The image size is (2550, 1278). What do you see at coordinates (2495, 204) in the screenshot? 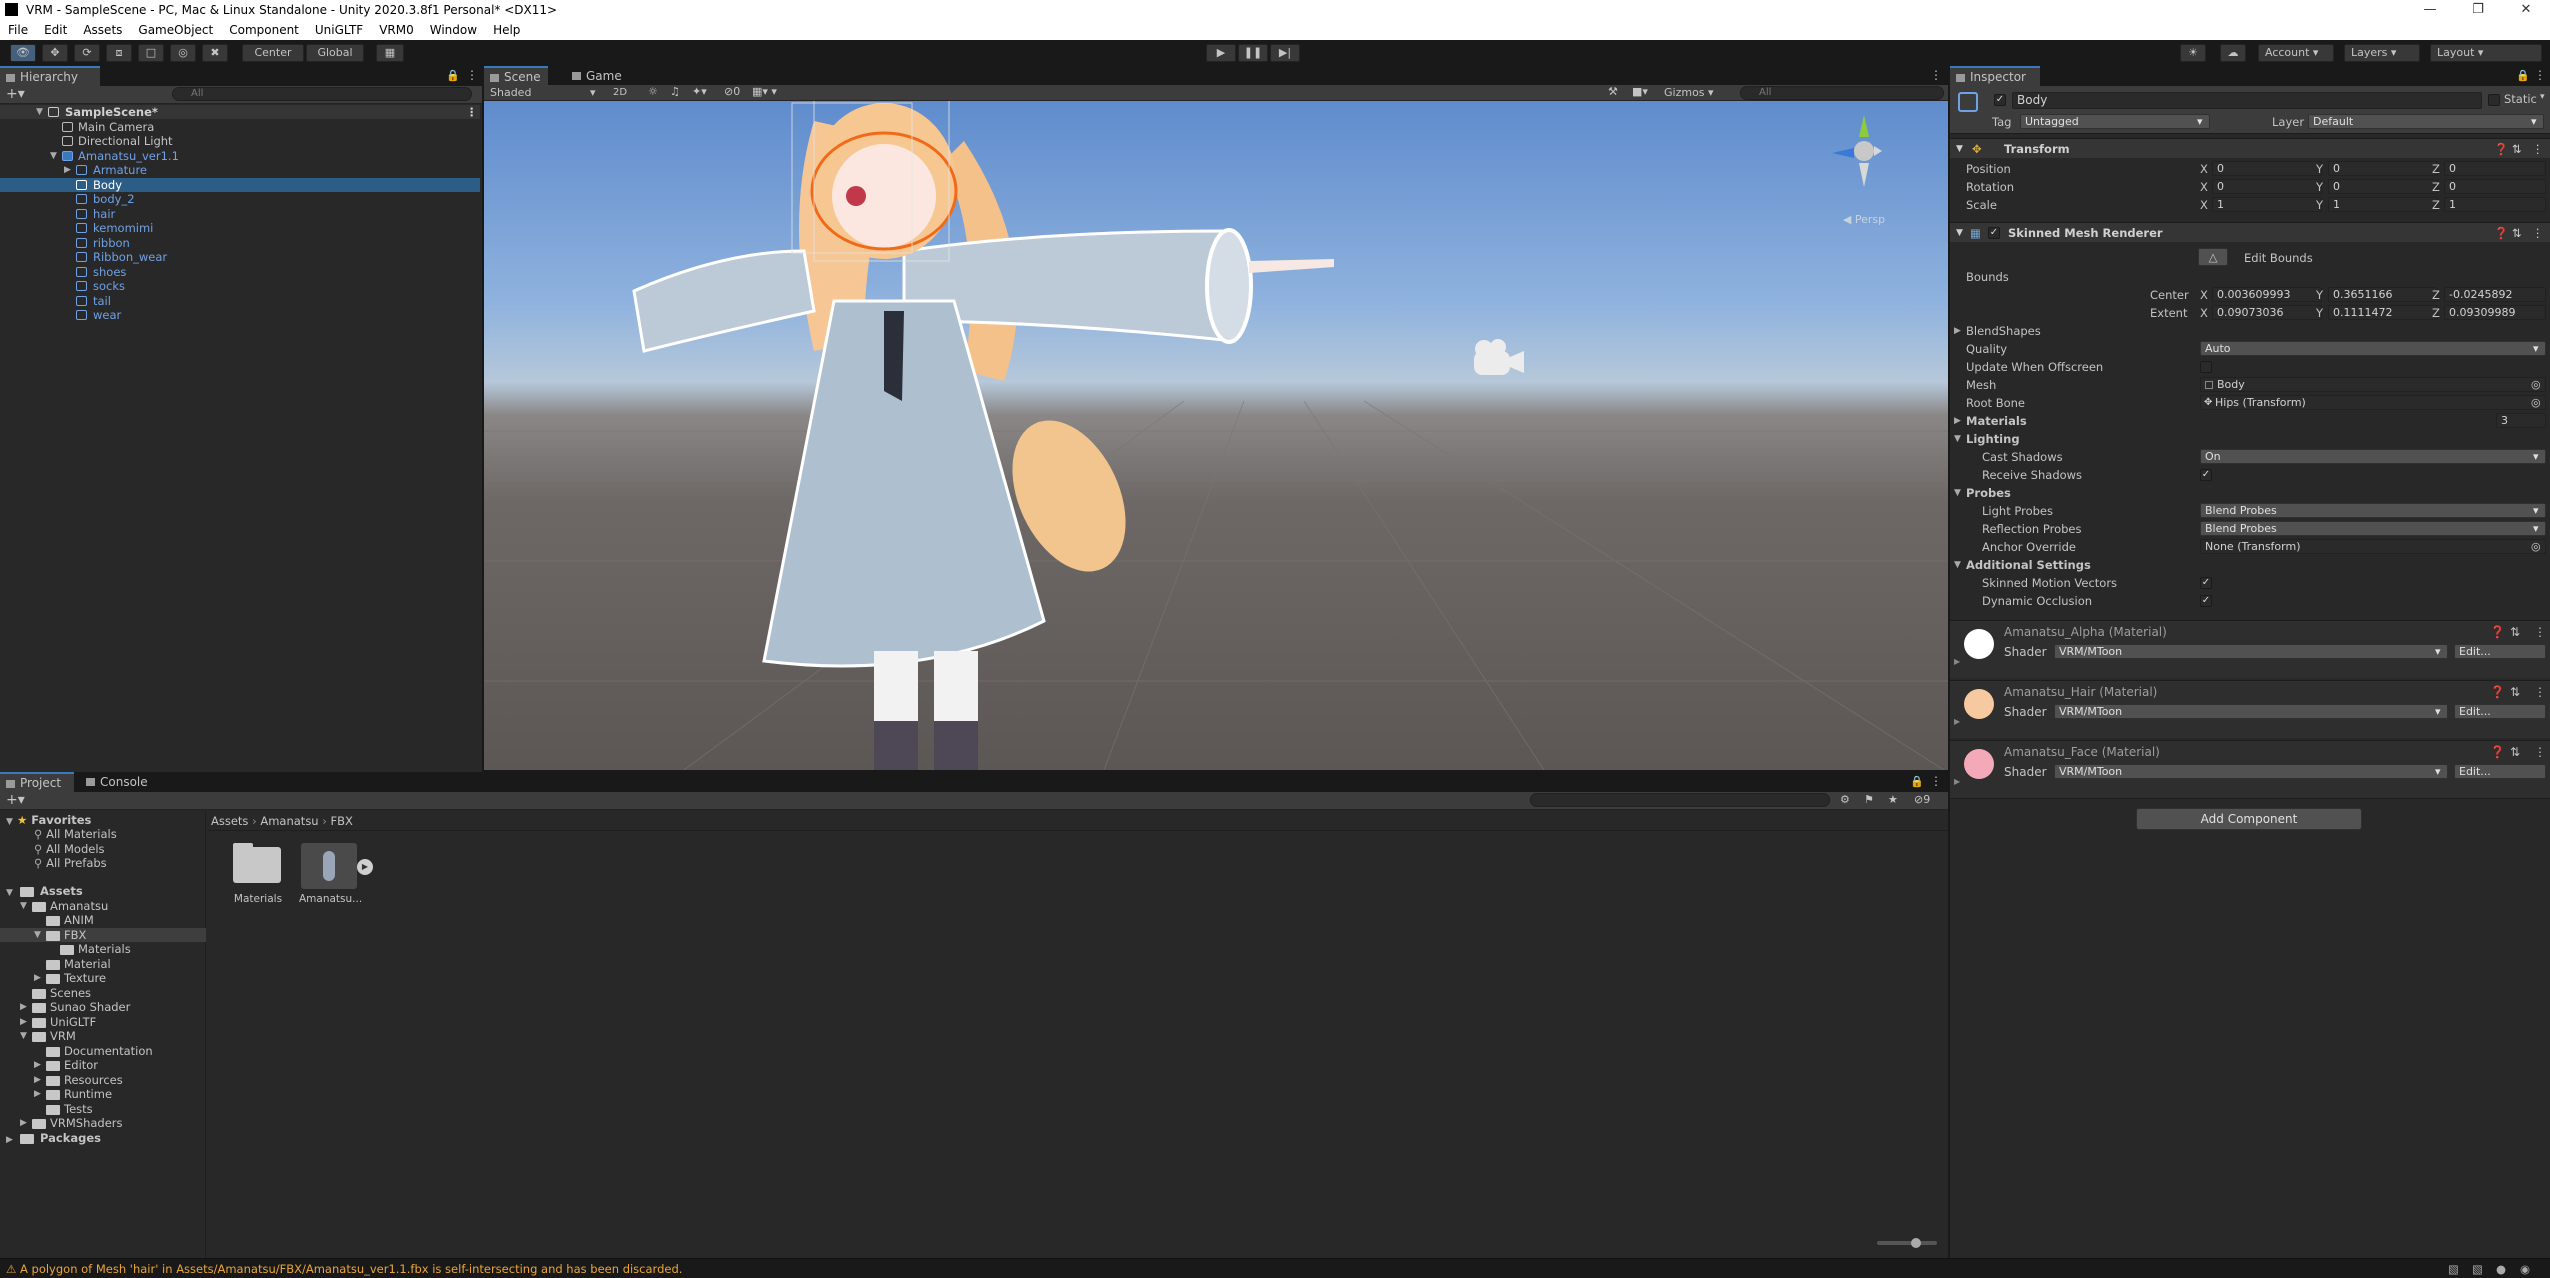
I see `scale-z-field: 1` at bounding box center [2495, 204].